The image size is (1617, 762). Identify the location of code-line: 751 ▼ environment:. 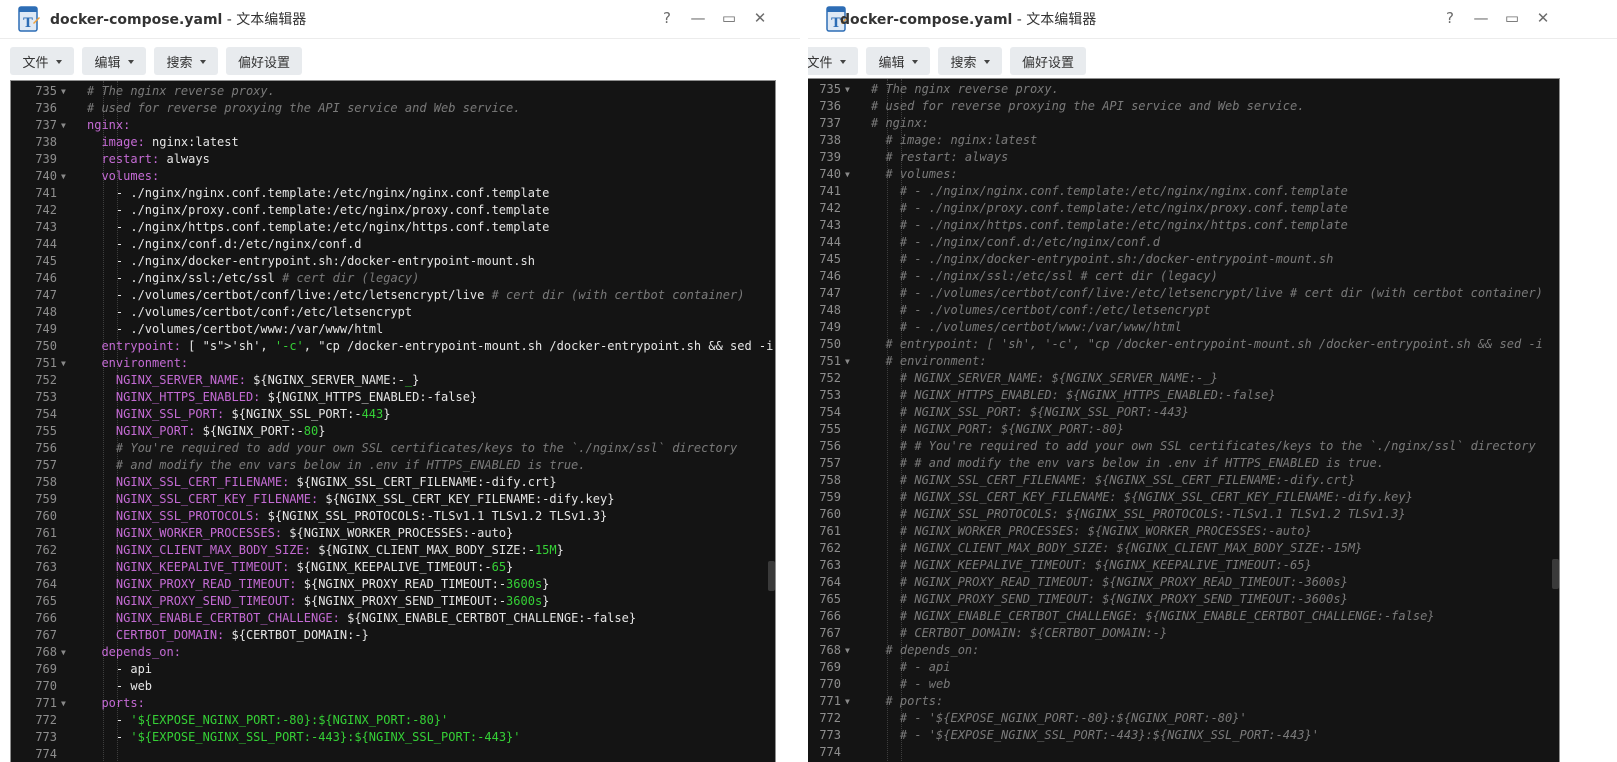
(393, 363).